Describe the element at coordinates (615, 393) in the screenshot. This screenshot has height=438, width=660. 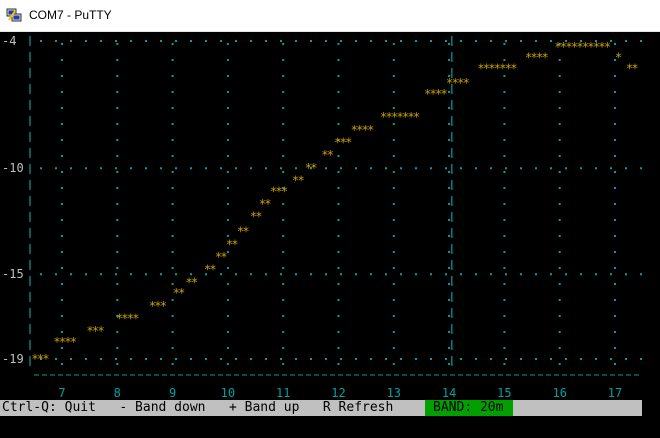
I see `x-tick-label: 17` at that location.